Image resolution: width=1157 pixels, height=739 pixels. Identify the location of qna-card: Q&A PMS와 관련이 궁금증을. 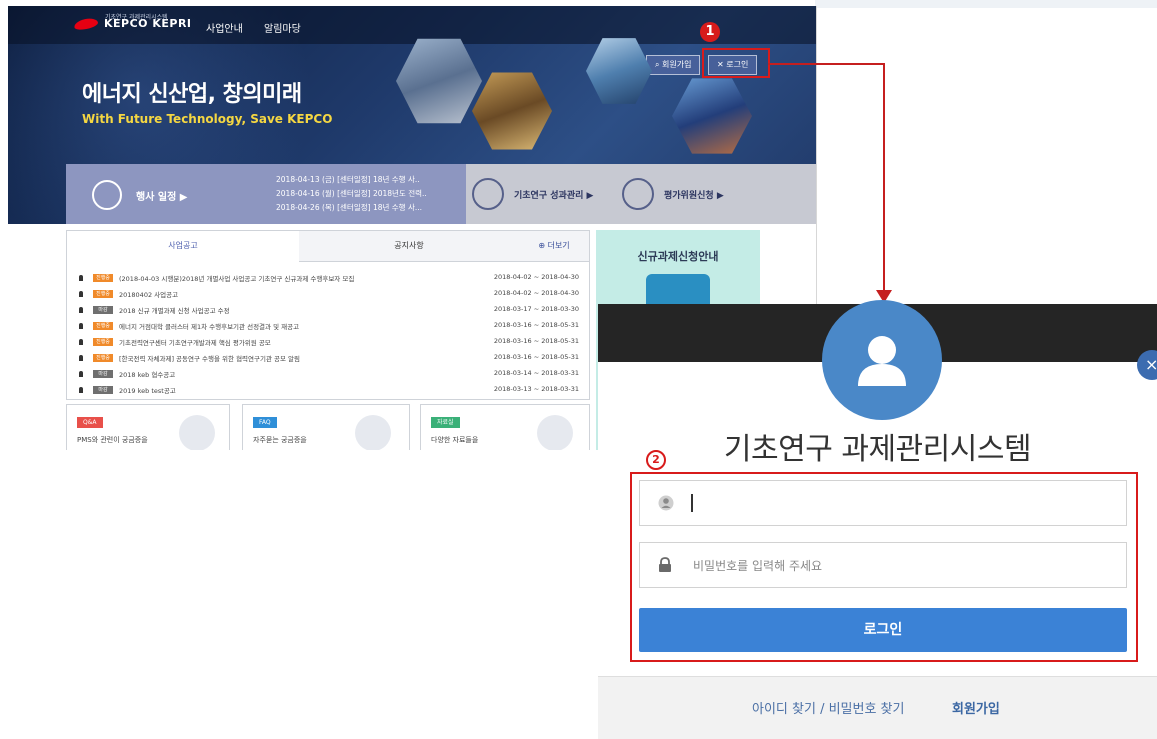
(148, 427).